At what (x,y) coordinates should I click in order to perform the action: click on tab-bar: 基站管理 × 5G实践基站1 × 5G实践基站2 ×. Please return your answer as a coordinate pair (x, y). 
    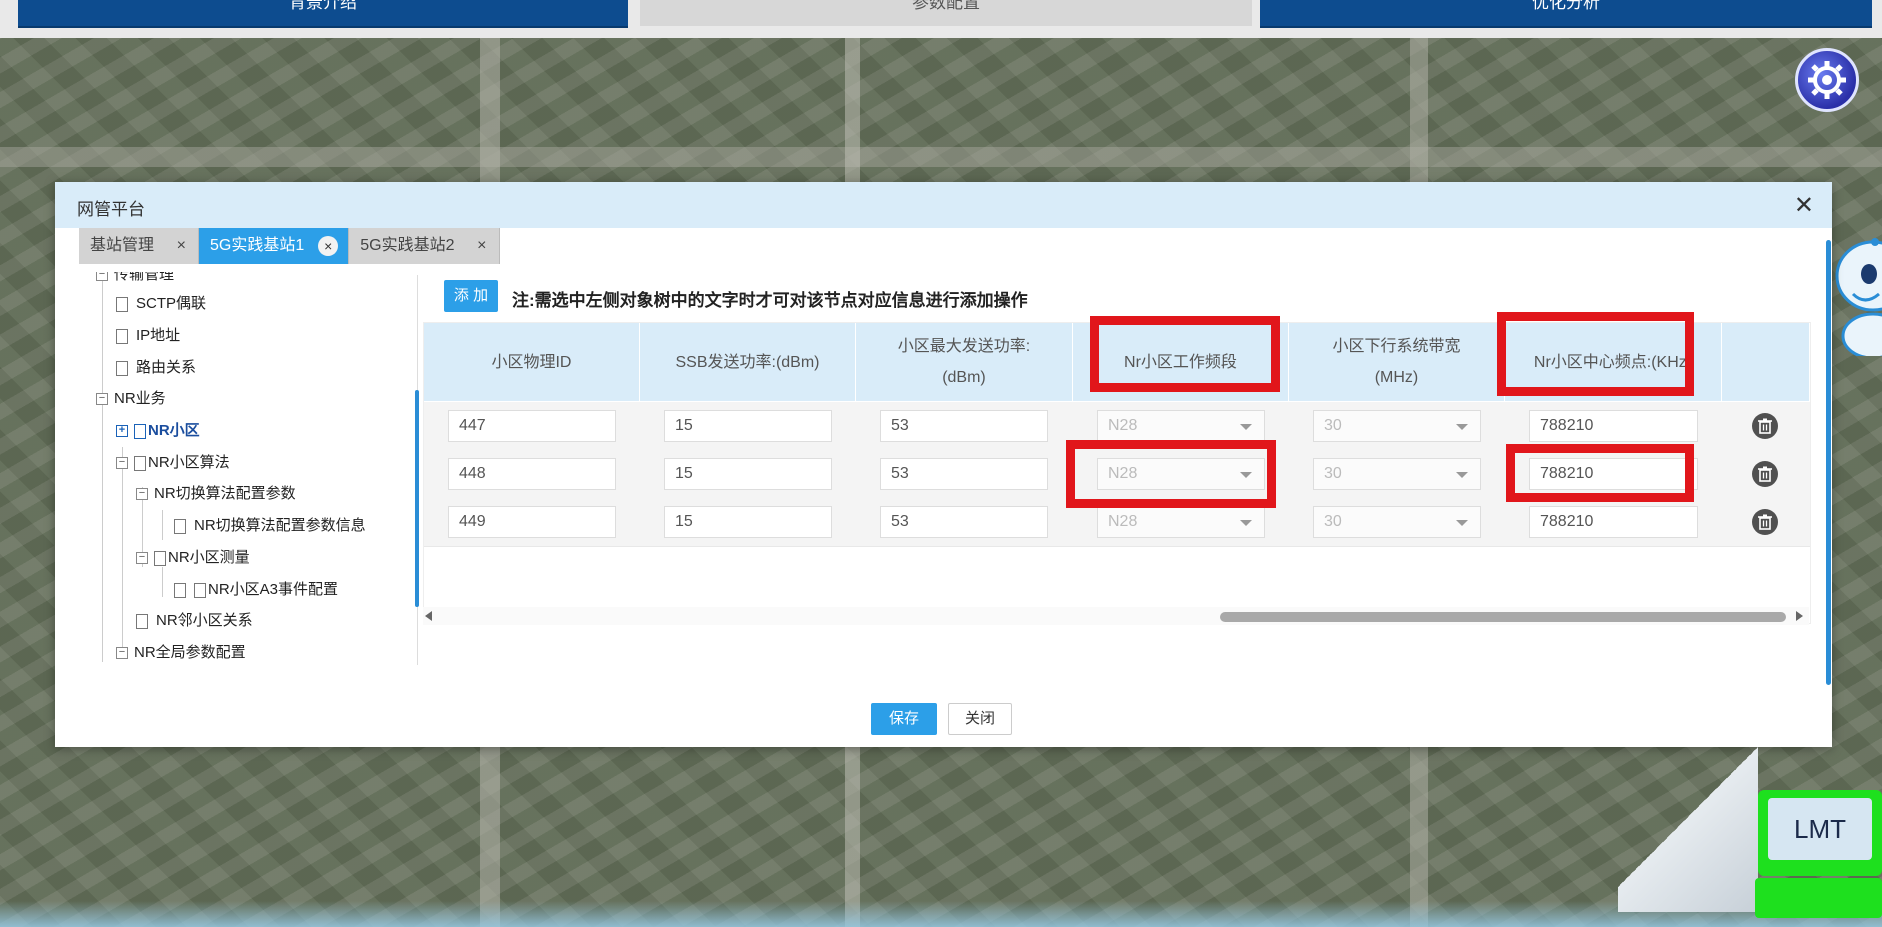
    Looking at the image, I should click on (289, 246).